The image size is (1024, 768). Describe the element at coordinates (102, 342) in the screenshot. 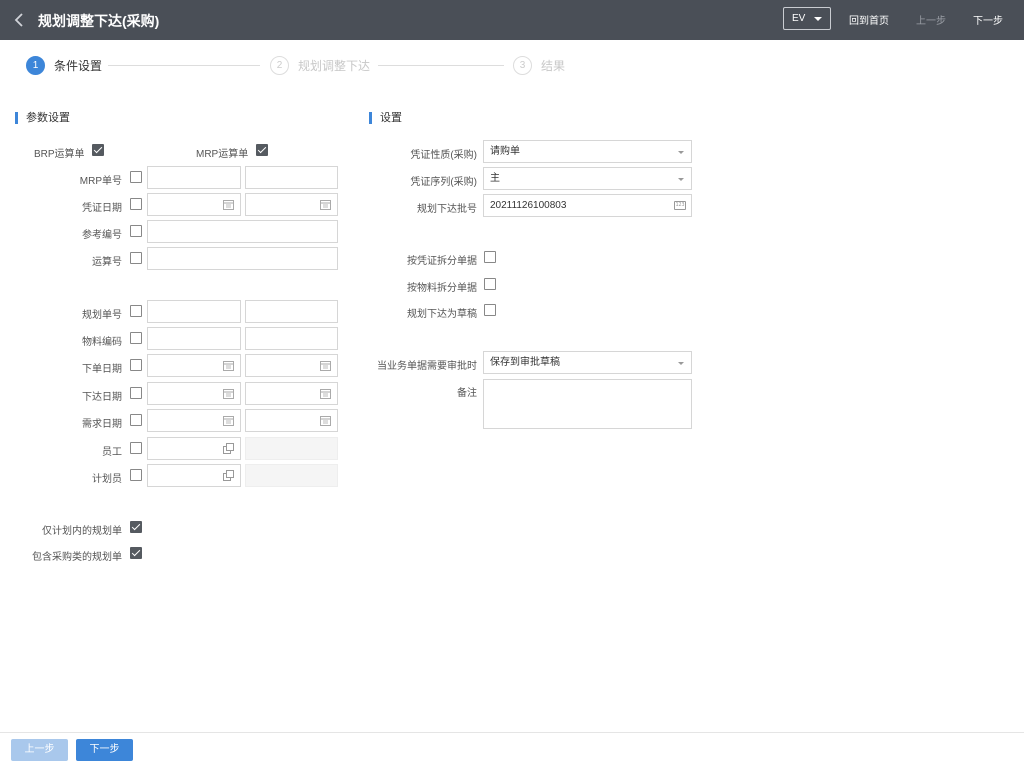

I see `material-code-label: 物料编码` at that location.